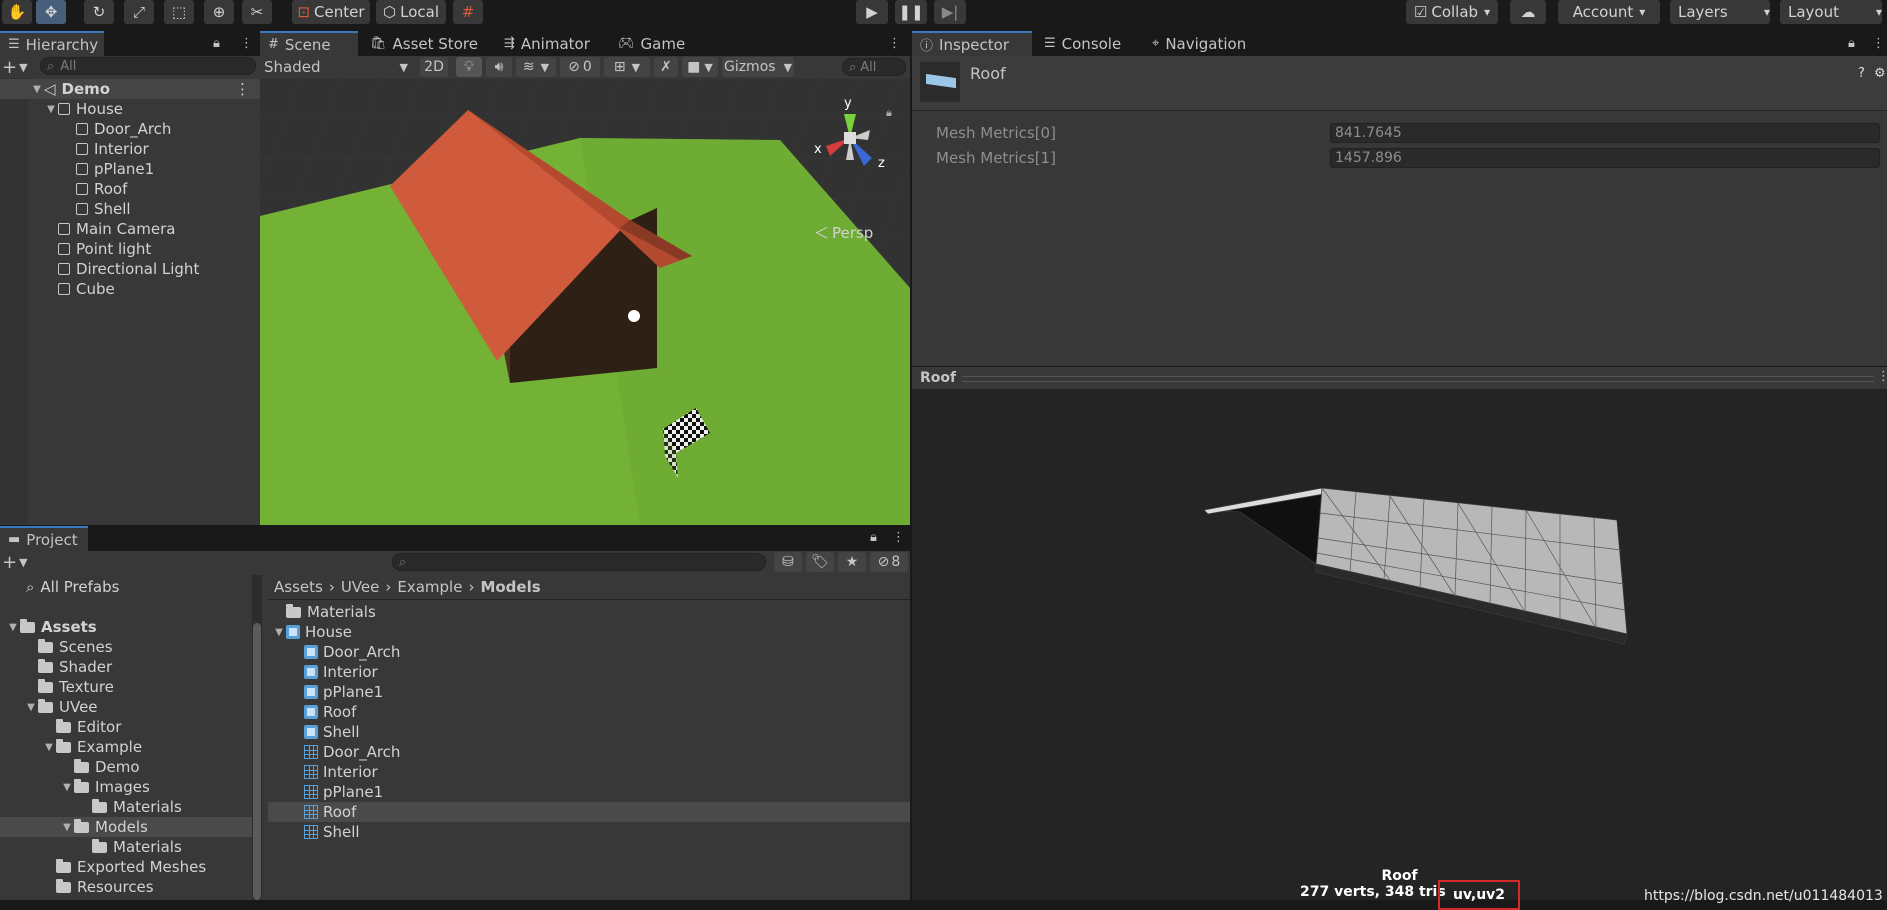 This screenshot has width=1887, height=910. I want to click on hierarchy-item-shell: Shell, so click(96, 209).